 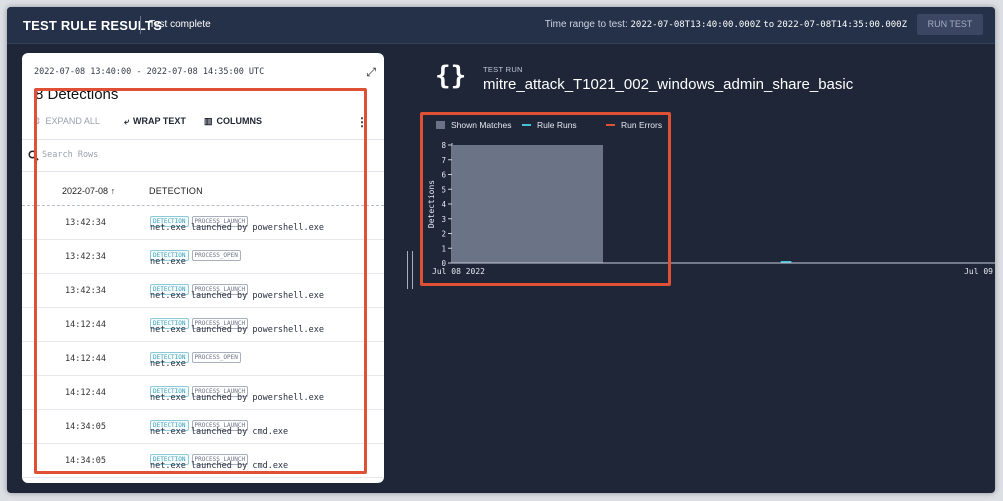 I want to click on time-range-end: 2022-07-08T14:35:00.000Z, so click(x=841, y=25).